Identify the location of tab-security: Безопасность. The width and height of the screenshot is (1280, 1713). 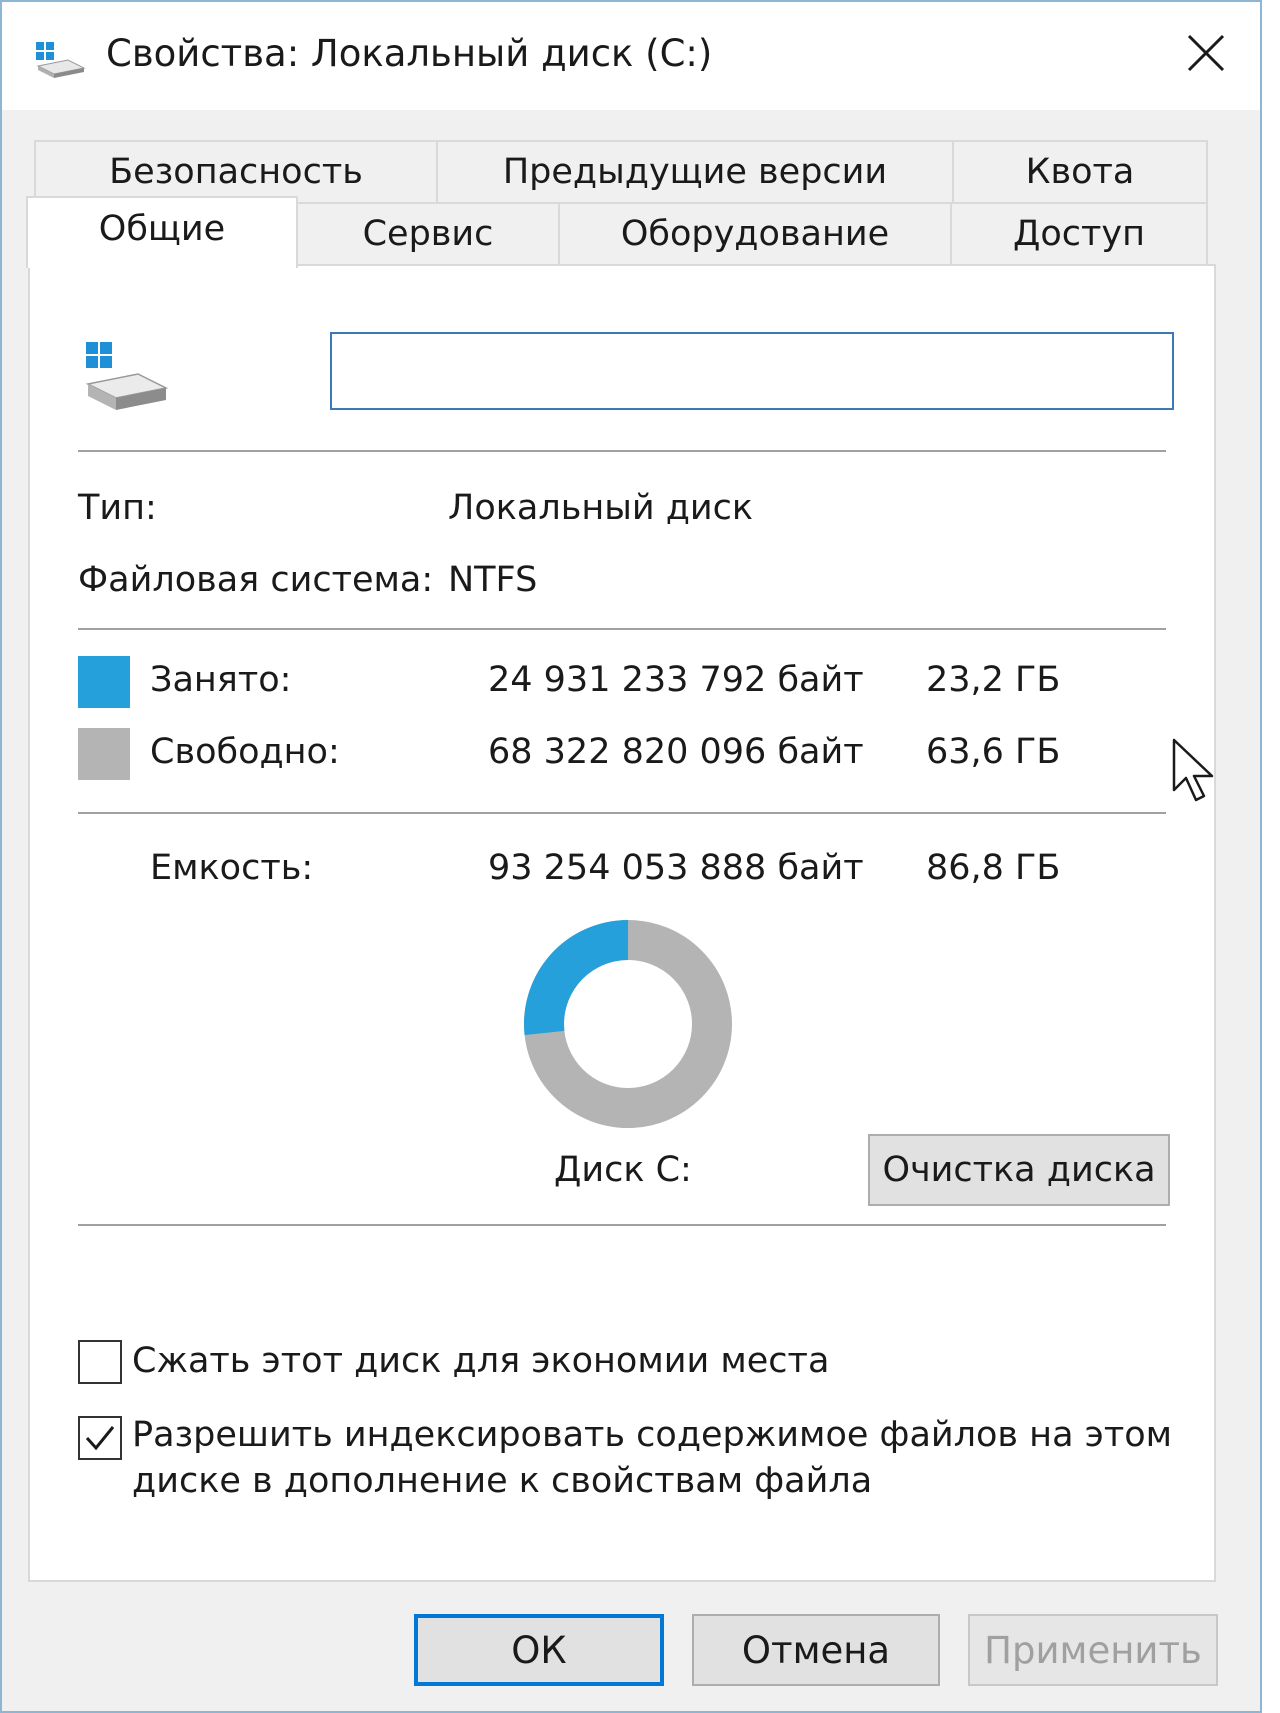
(236, 172).